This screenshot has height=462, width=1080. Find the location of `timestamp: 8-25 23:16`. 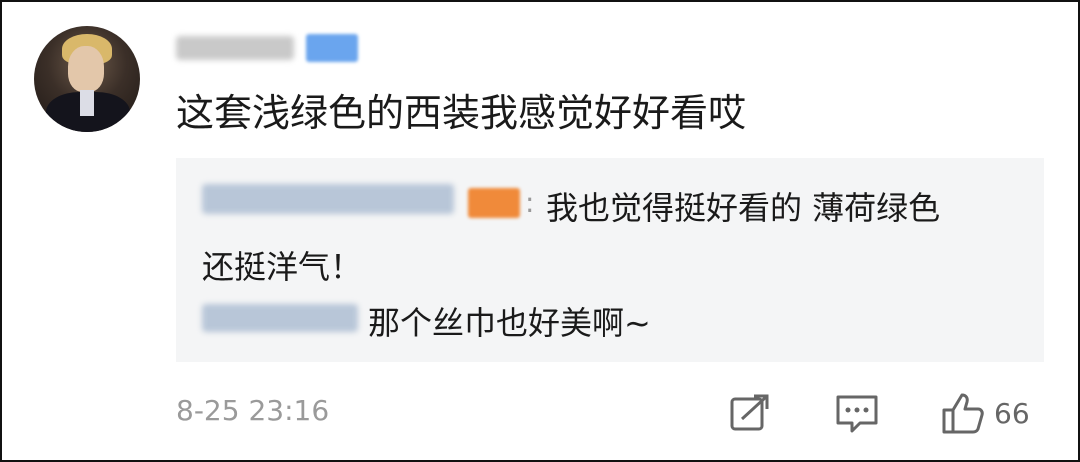

timestamp: 8-25 23:16 is located at coordinates (253, 410).